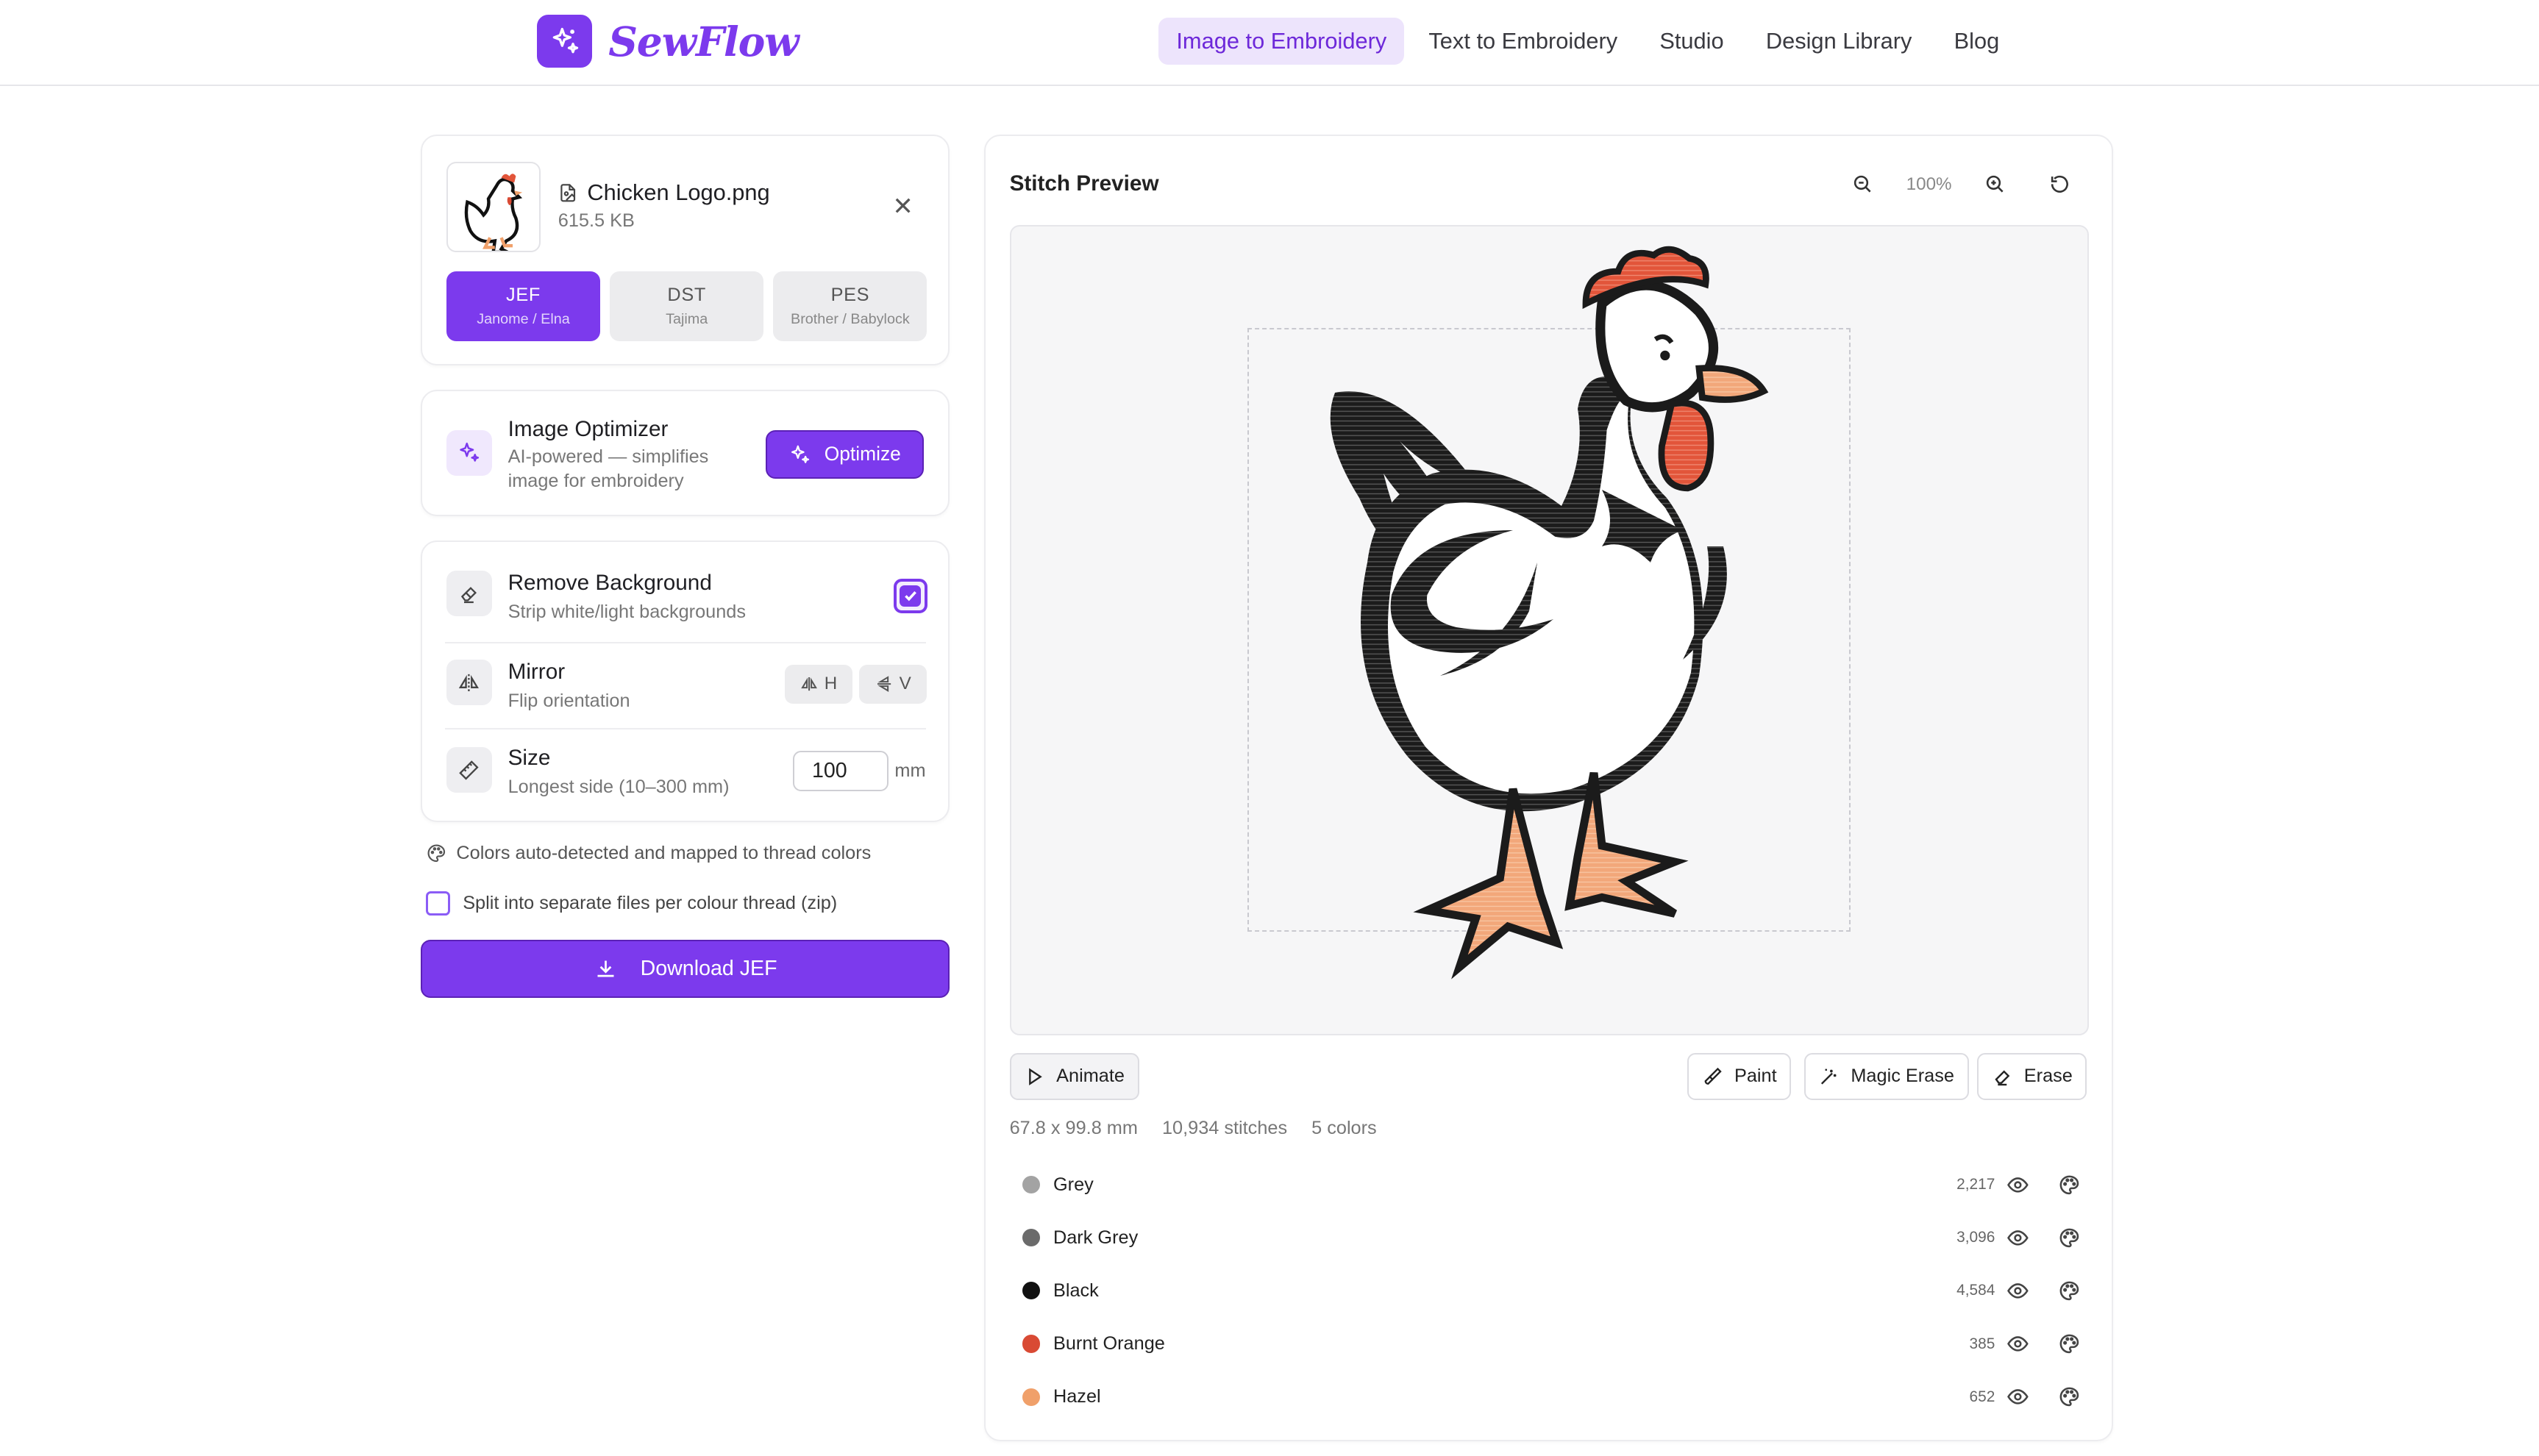  Describe the element at coordinates (1977, 41) in the screenshot. I see `nav-blog: Blog` at that location.